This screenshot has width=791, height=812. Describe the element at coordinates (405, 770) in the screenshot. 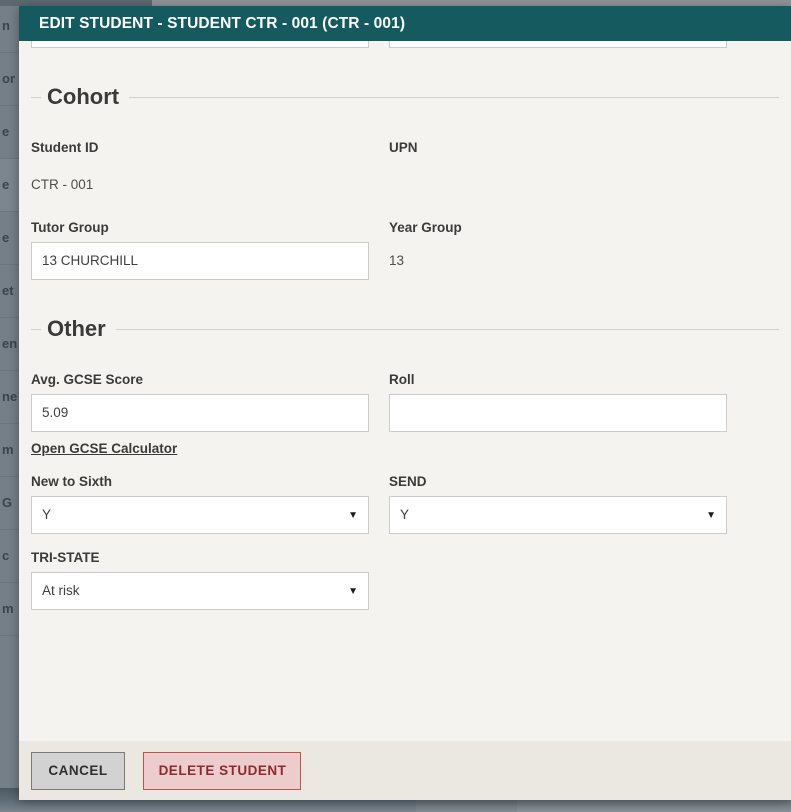

I see `modal-footer: CANCEL DELETE STUDENT` at that location.